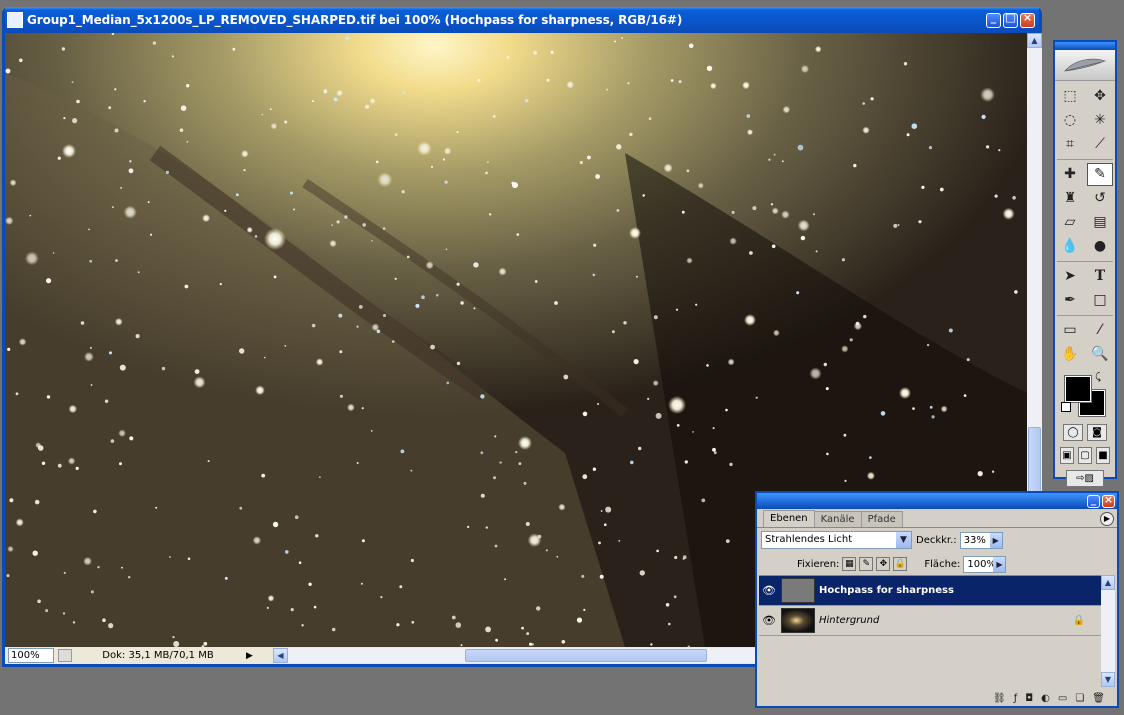 This screenshot has width=1124, height=715. What do you see at coordinates (937, 698) in the screenshot?
I see `layers-bottom-toolbar: ⛓ ƒ ◘ ◐ ▭ ❏ 🗑` at bounding box center [937, 698].